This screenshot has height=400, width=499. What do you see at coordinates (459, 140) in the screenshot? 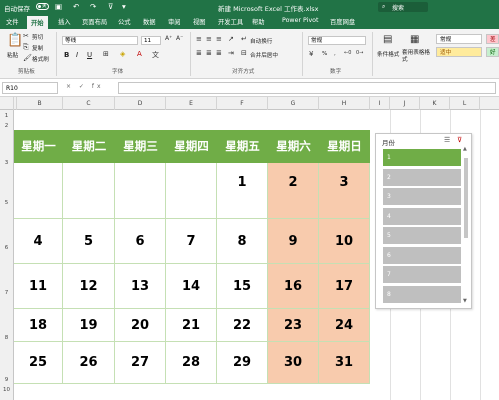
I see `clear-filter-icon: ⊽` at bounding box center [459, 140].